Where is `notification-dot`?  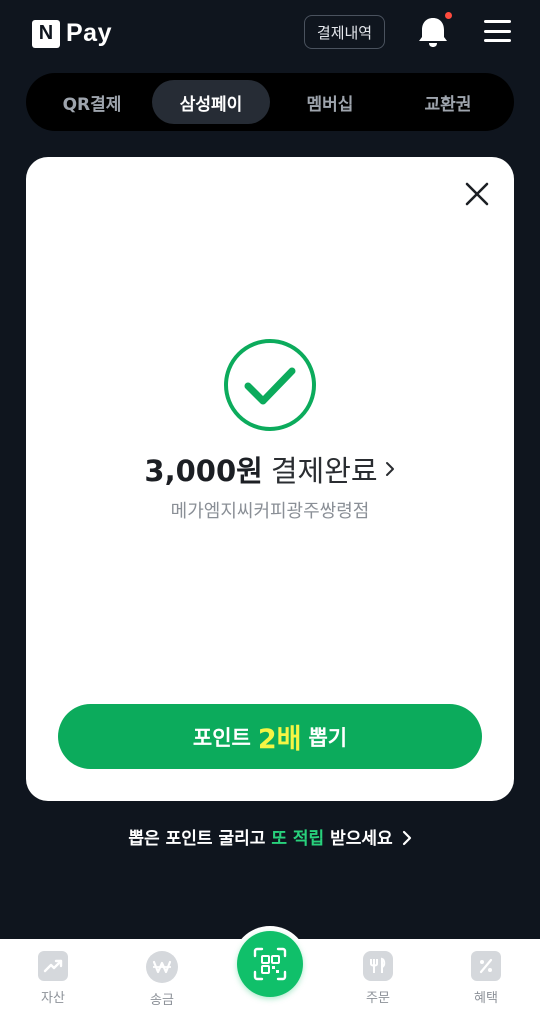 notification-dot is located at coordinates (448, 15).